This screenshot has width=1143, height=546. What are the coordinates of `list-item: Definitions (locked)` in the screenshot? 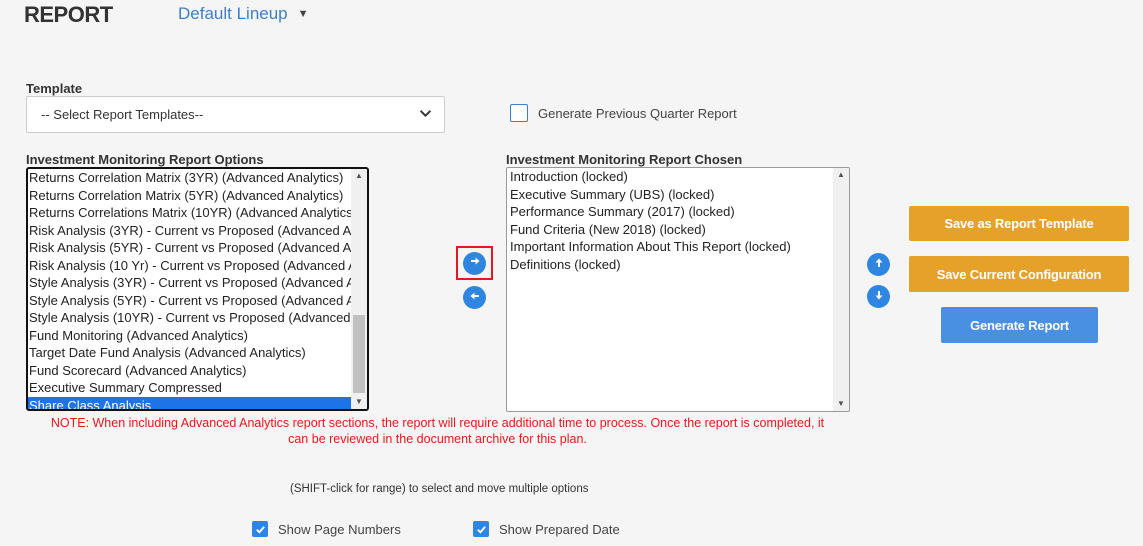 It's located at (671, 265).